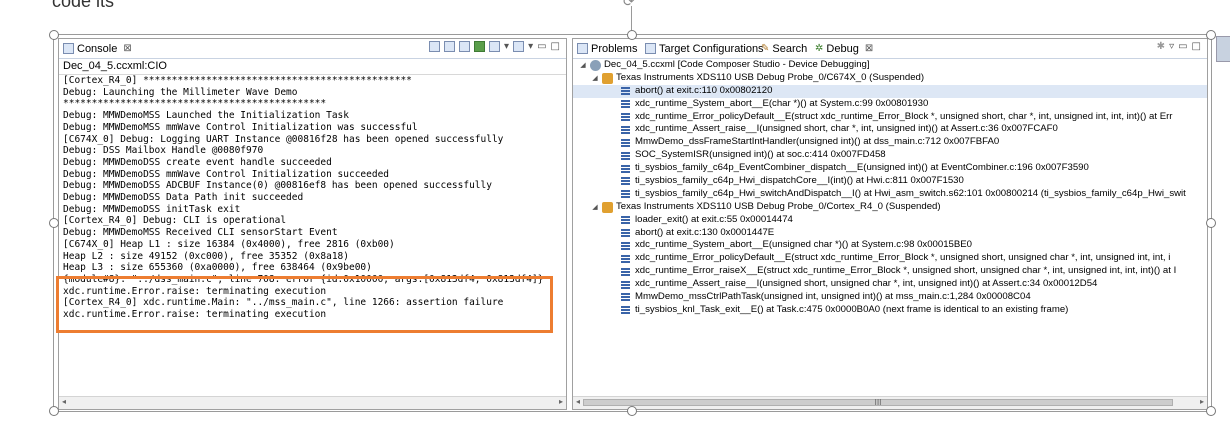  I want to click on debug-toolbar: ✱ ▿ ▭ □, so click(1179, 46).